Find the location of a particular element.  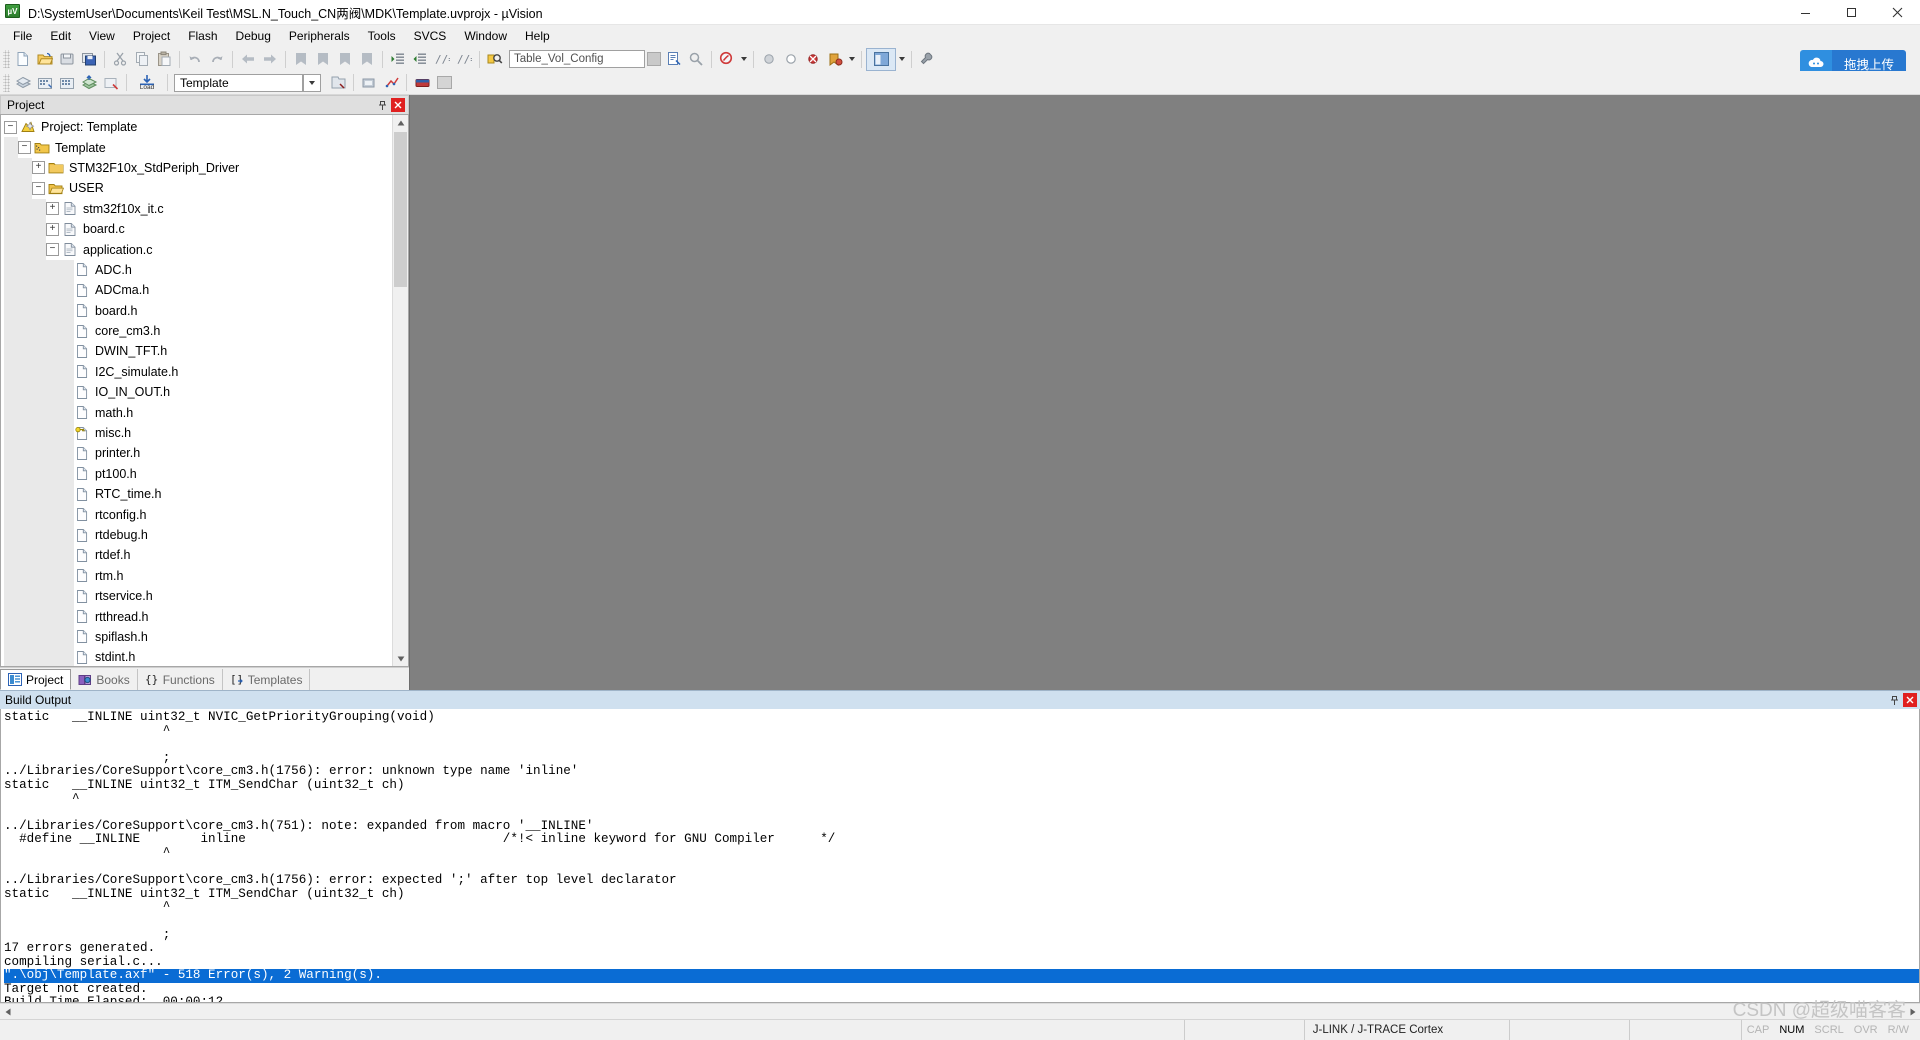

disable-breakpoint-icon is located at coordinates (791, 59).